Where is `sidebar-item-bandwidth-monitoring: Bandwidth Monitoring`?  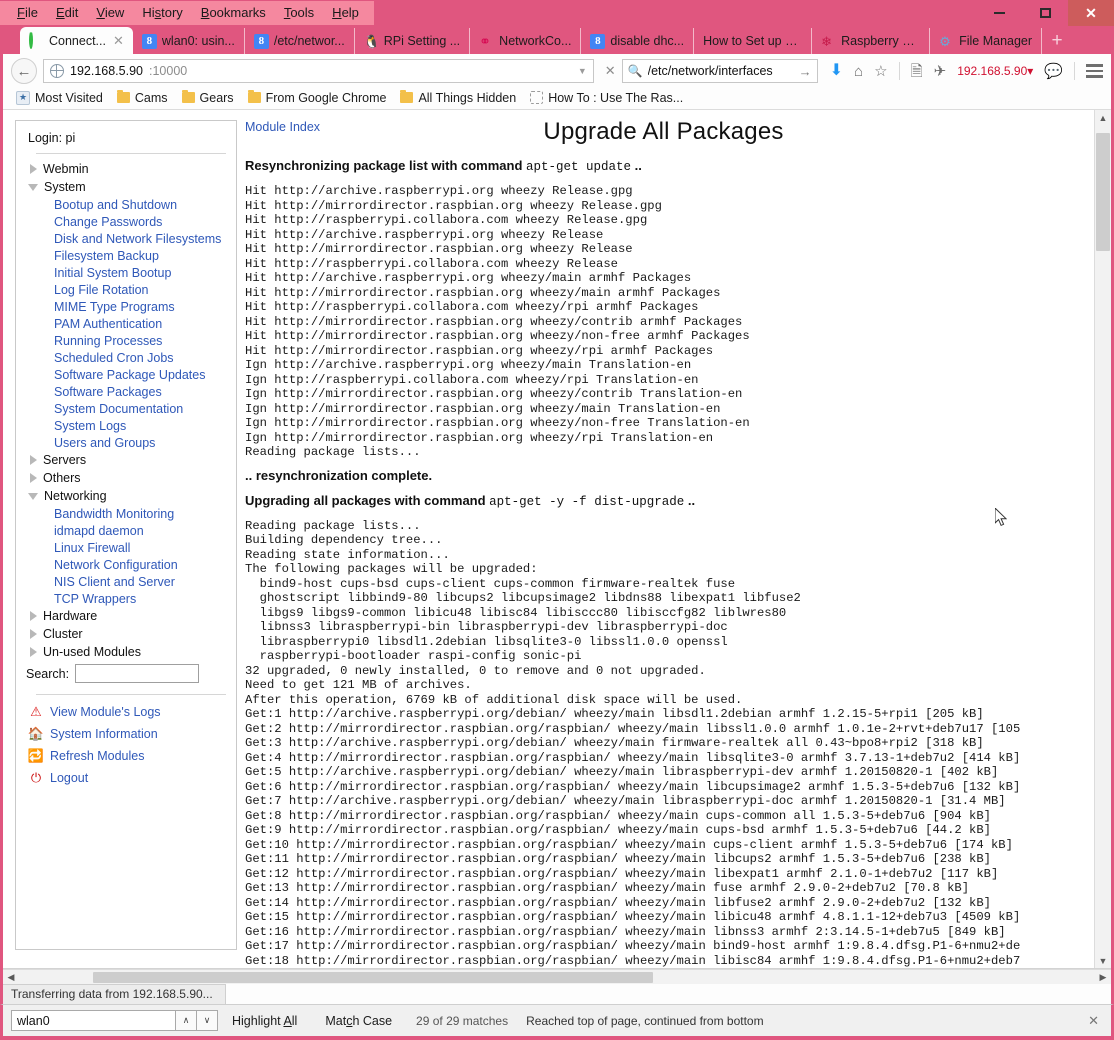 sidebar-item-bandwidth-monitoring: Bandwidth Monitoring is located at coordinates (127, 513).